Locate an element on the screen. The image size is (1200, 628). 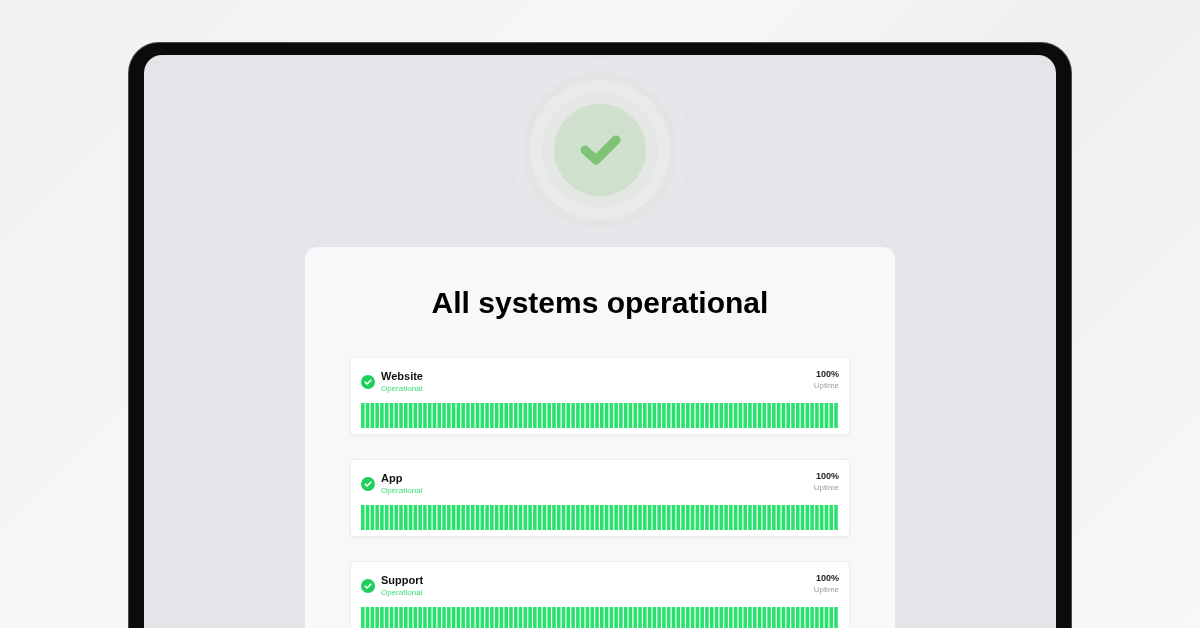
headline: All systems operational is located at coordinates (600, 303).